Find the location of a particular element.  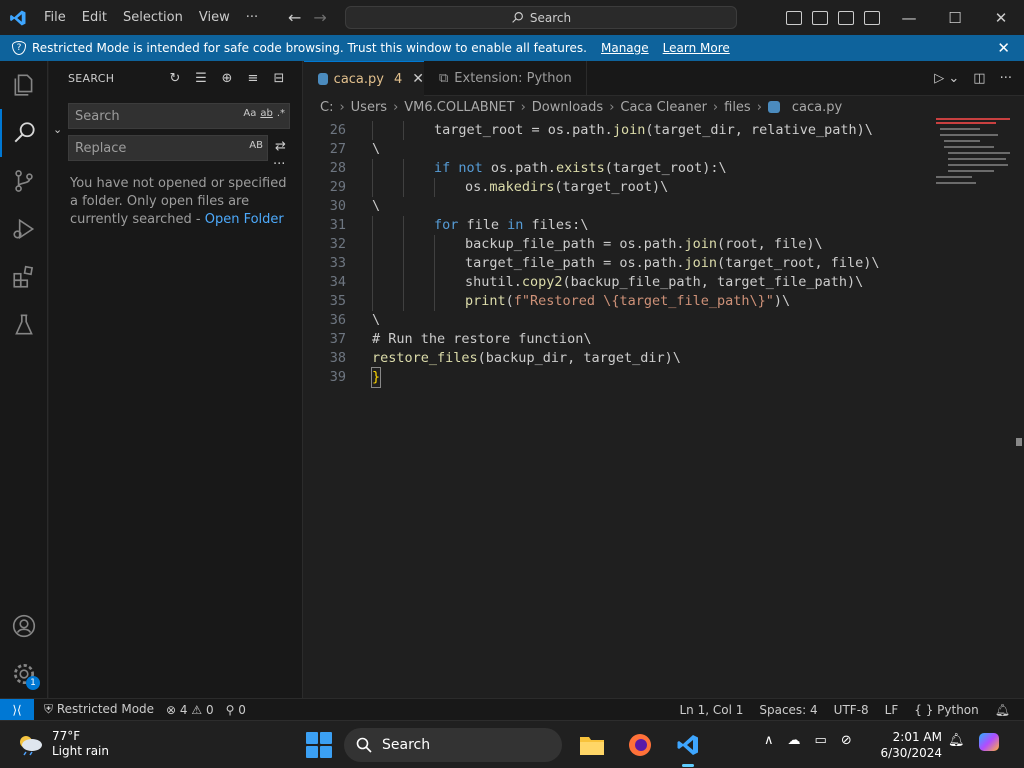

more-actions-icon: ··· is located at coordinates (1006, 78).